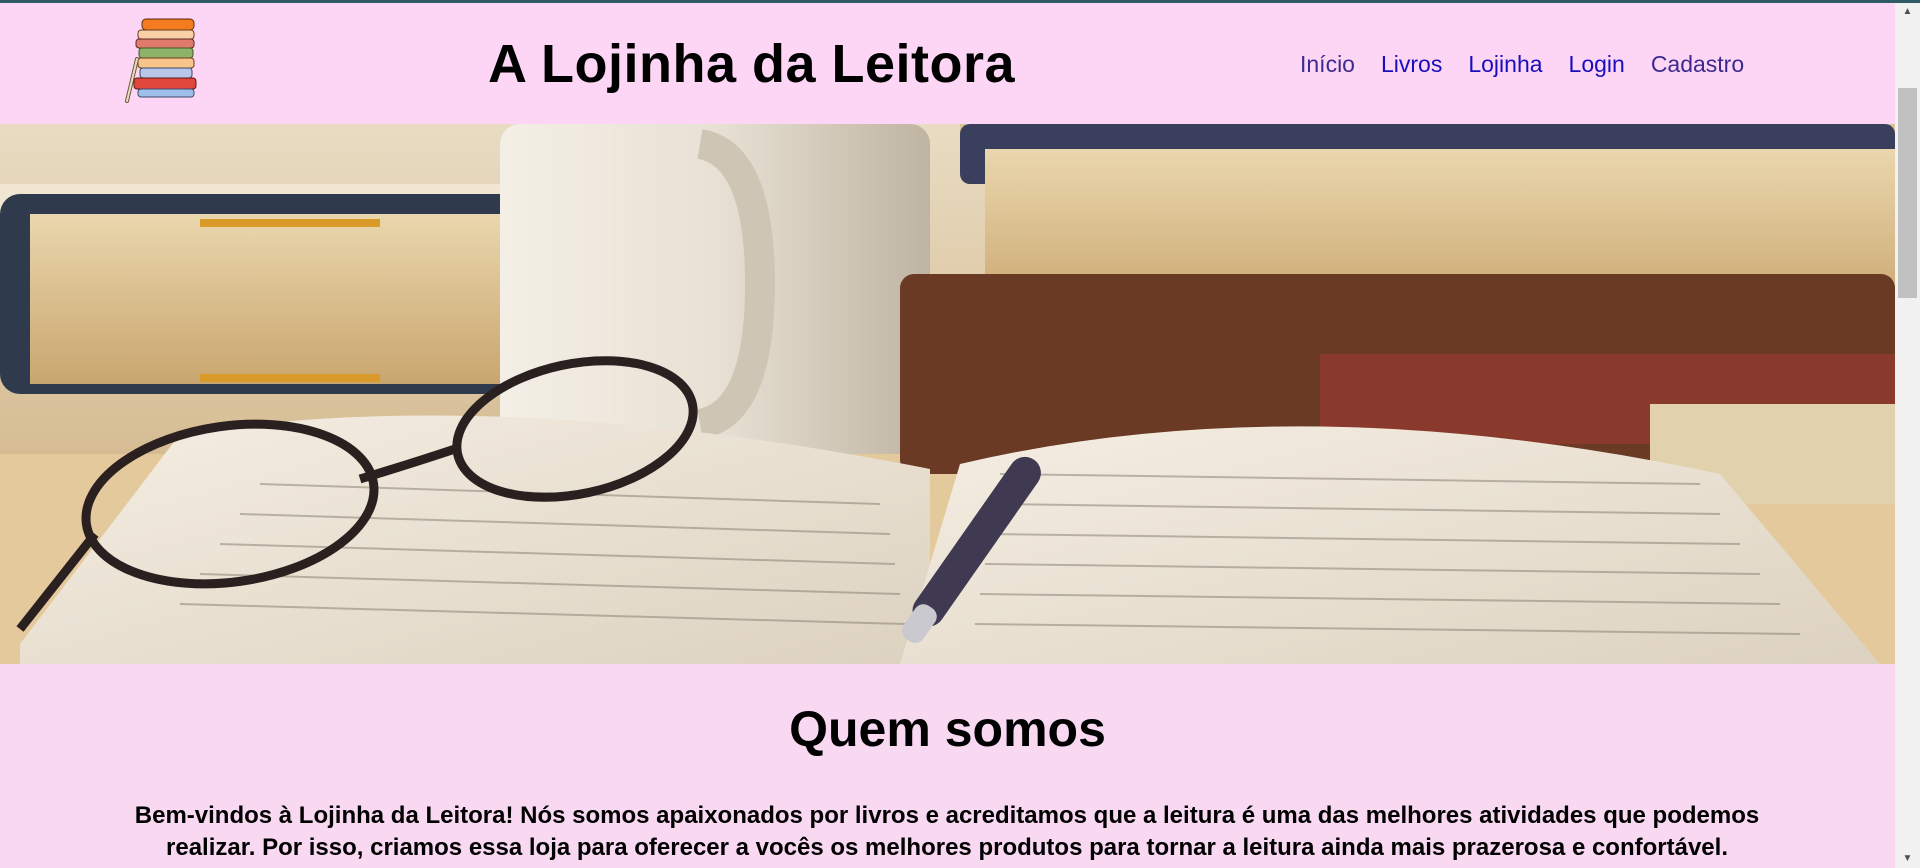 This screenshot has height=868, width=1920. What do you see at coordinates (1907, 859) in the screenshot?
I see `scroll-down-icon: ▼` at bounding box center [1907, 859].